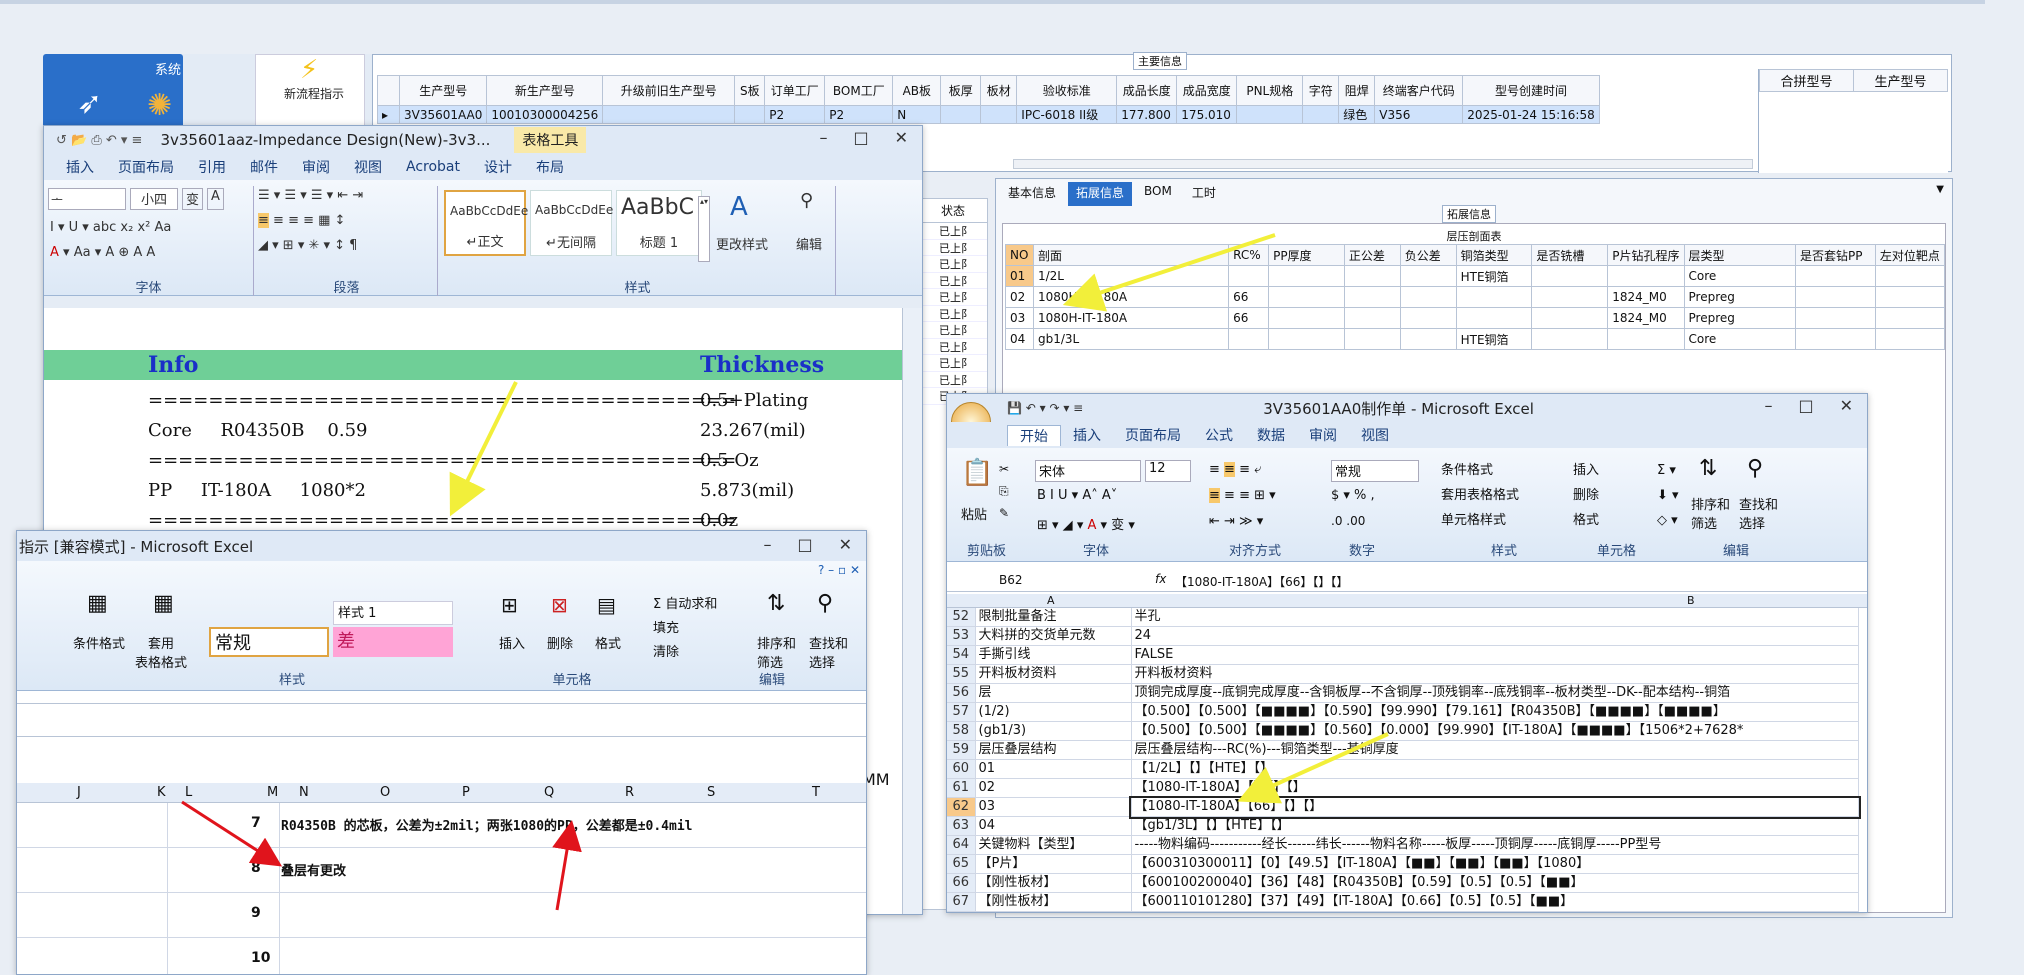  Describe the element at coordinates (1313, 768) in the screenshot. I see `yellow-arrow-excel` at that location.